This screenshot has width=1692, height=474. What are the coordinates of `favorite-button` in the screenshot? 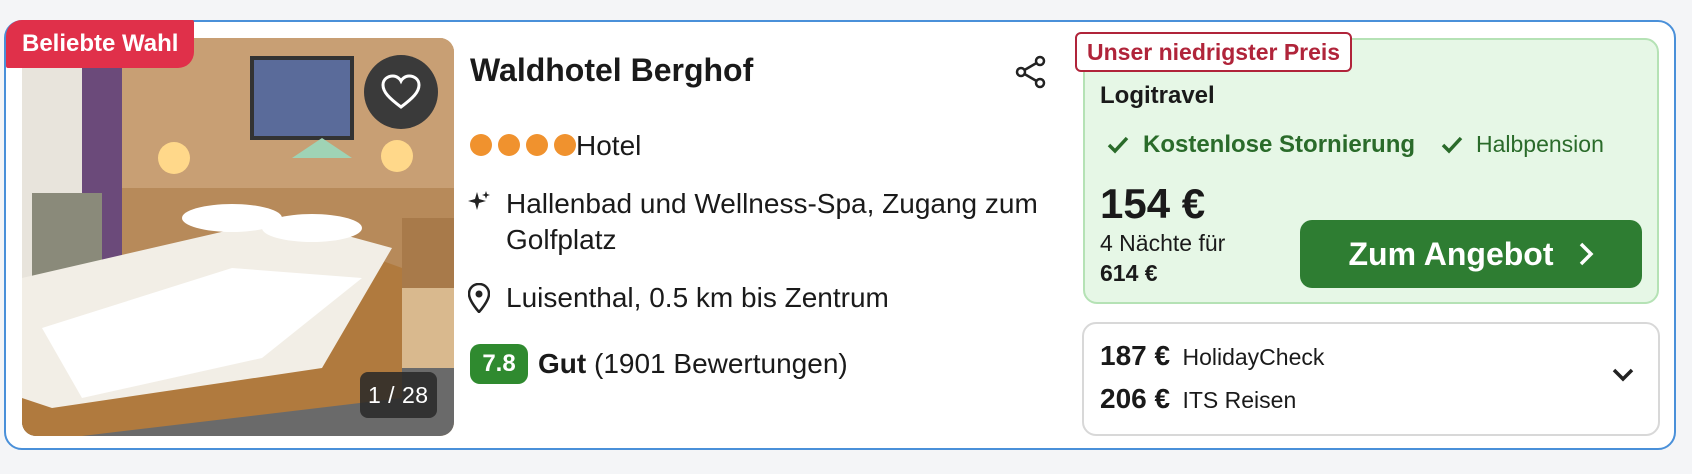 It's located at (401, 92).